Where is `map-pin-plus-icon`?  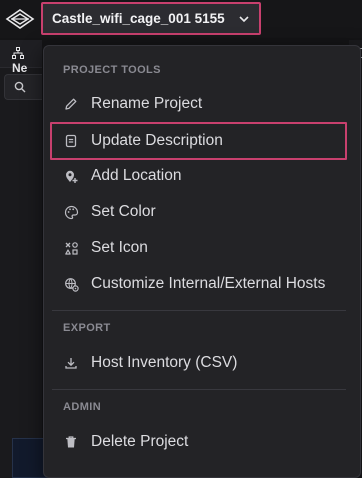
map-pin-plus-icon is located at coordinates (71, 176).